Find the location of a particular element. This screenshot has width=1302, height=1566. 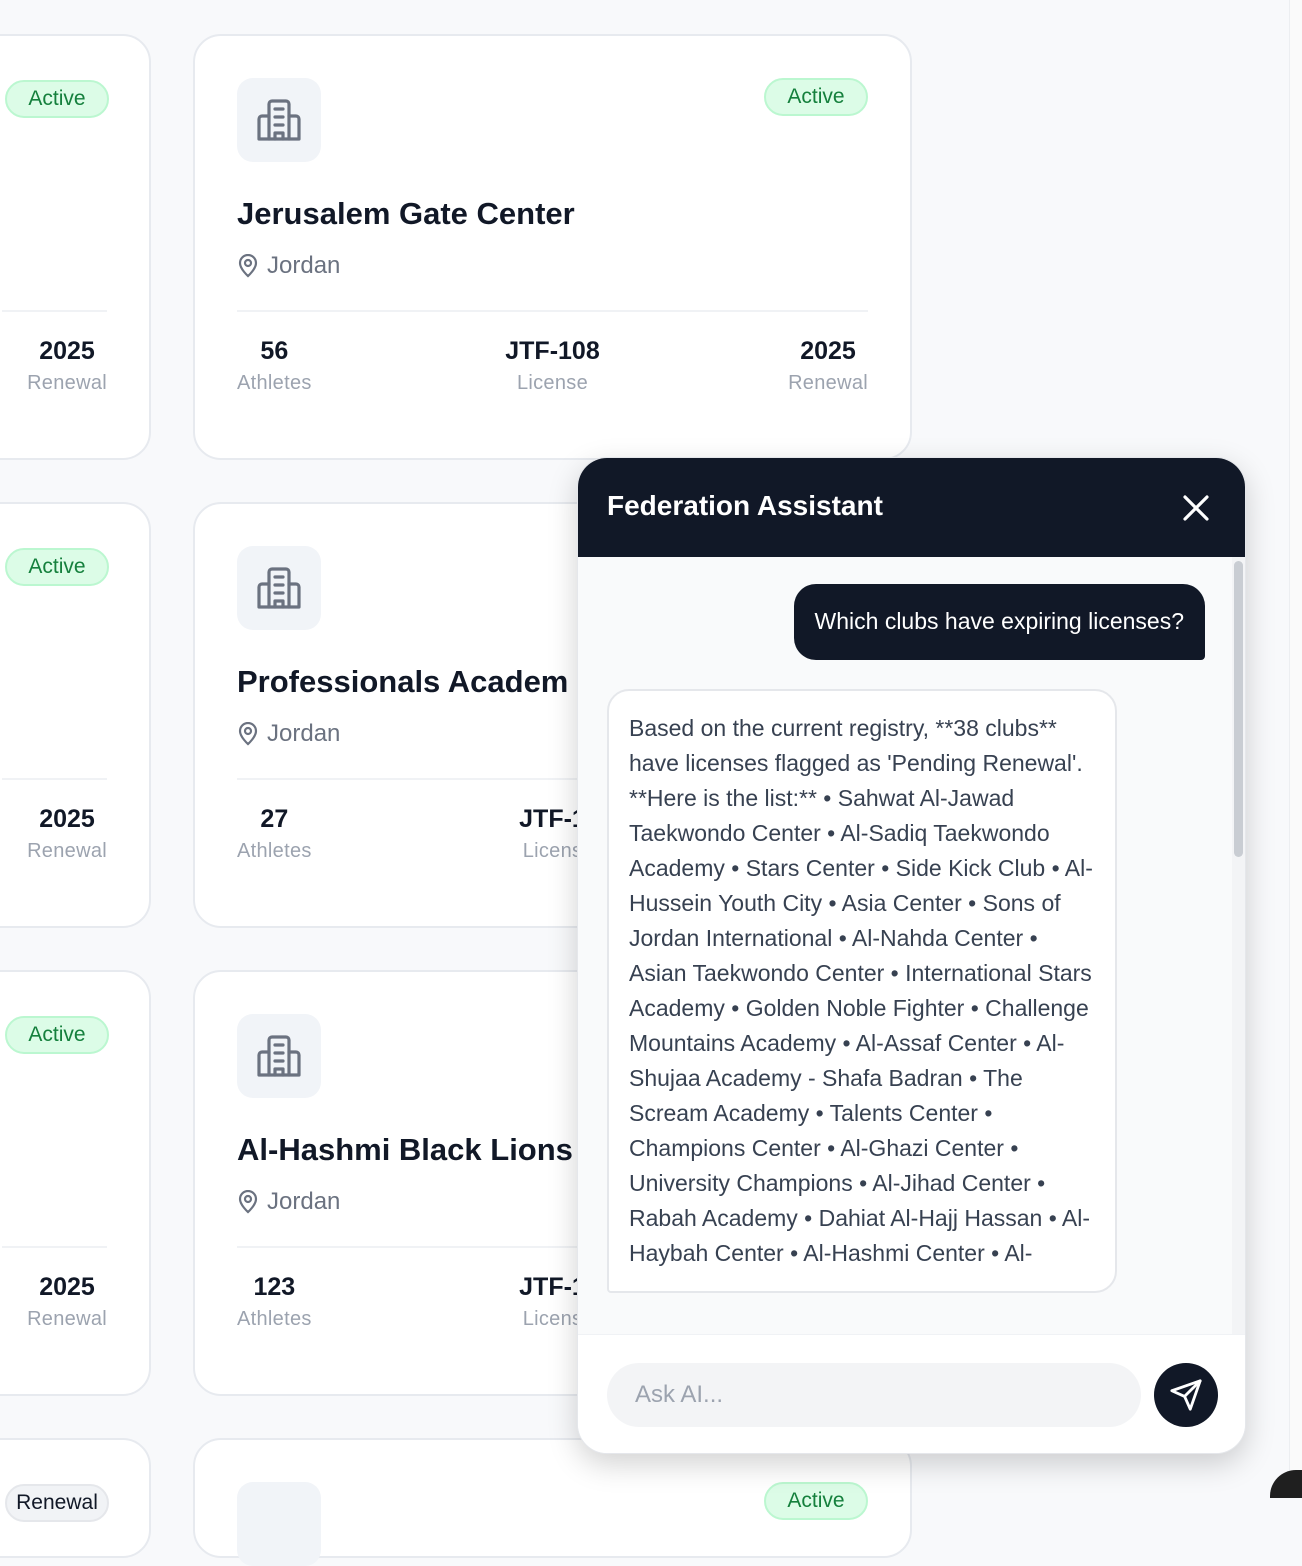

chat-scrollbar is located at coordinates (1238, 945).